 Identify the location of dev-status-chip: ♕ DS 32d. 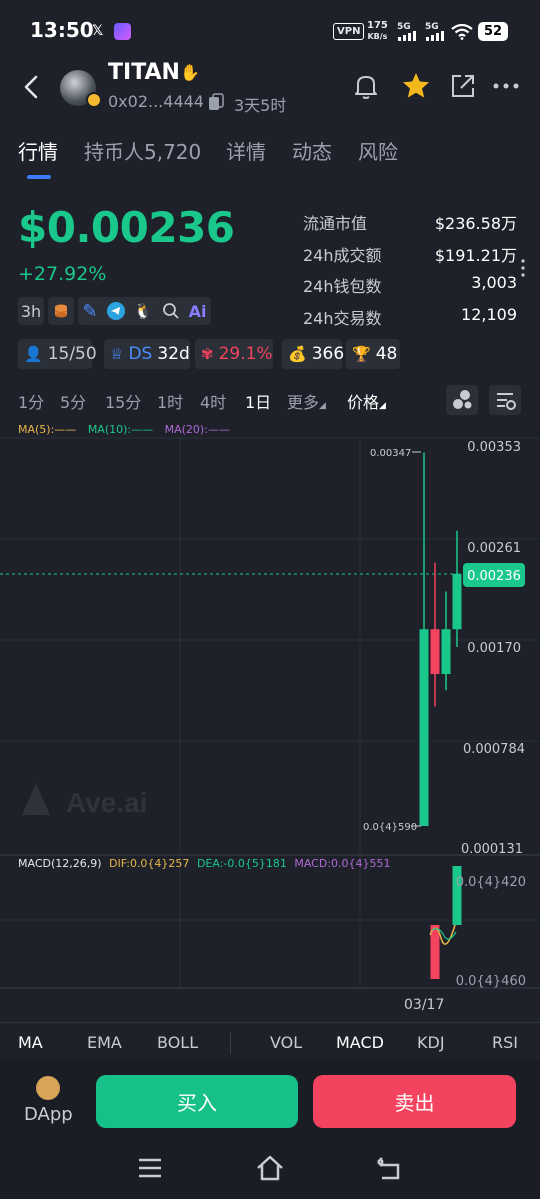
(147, 354).